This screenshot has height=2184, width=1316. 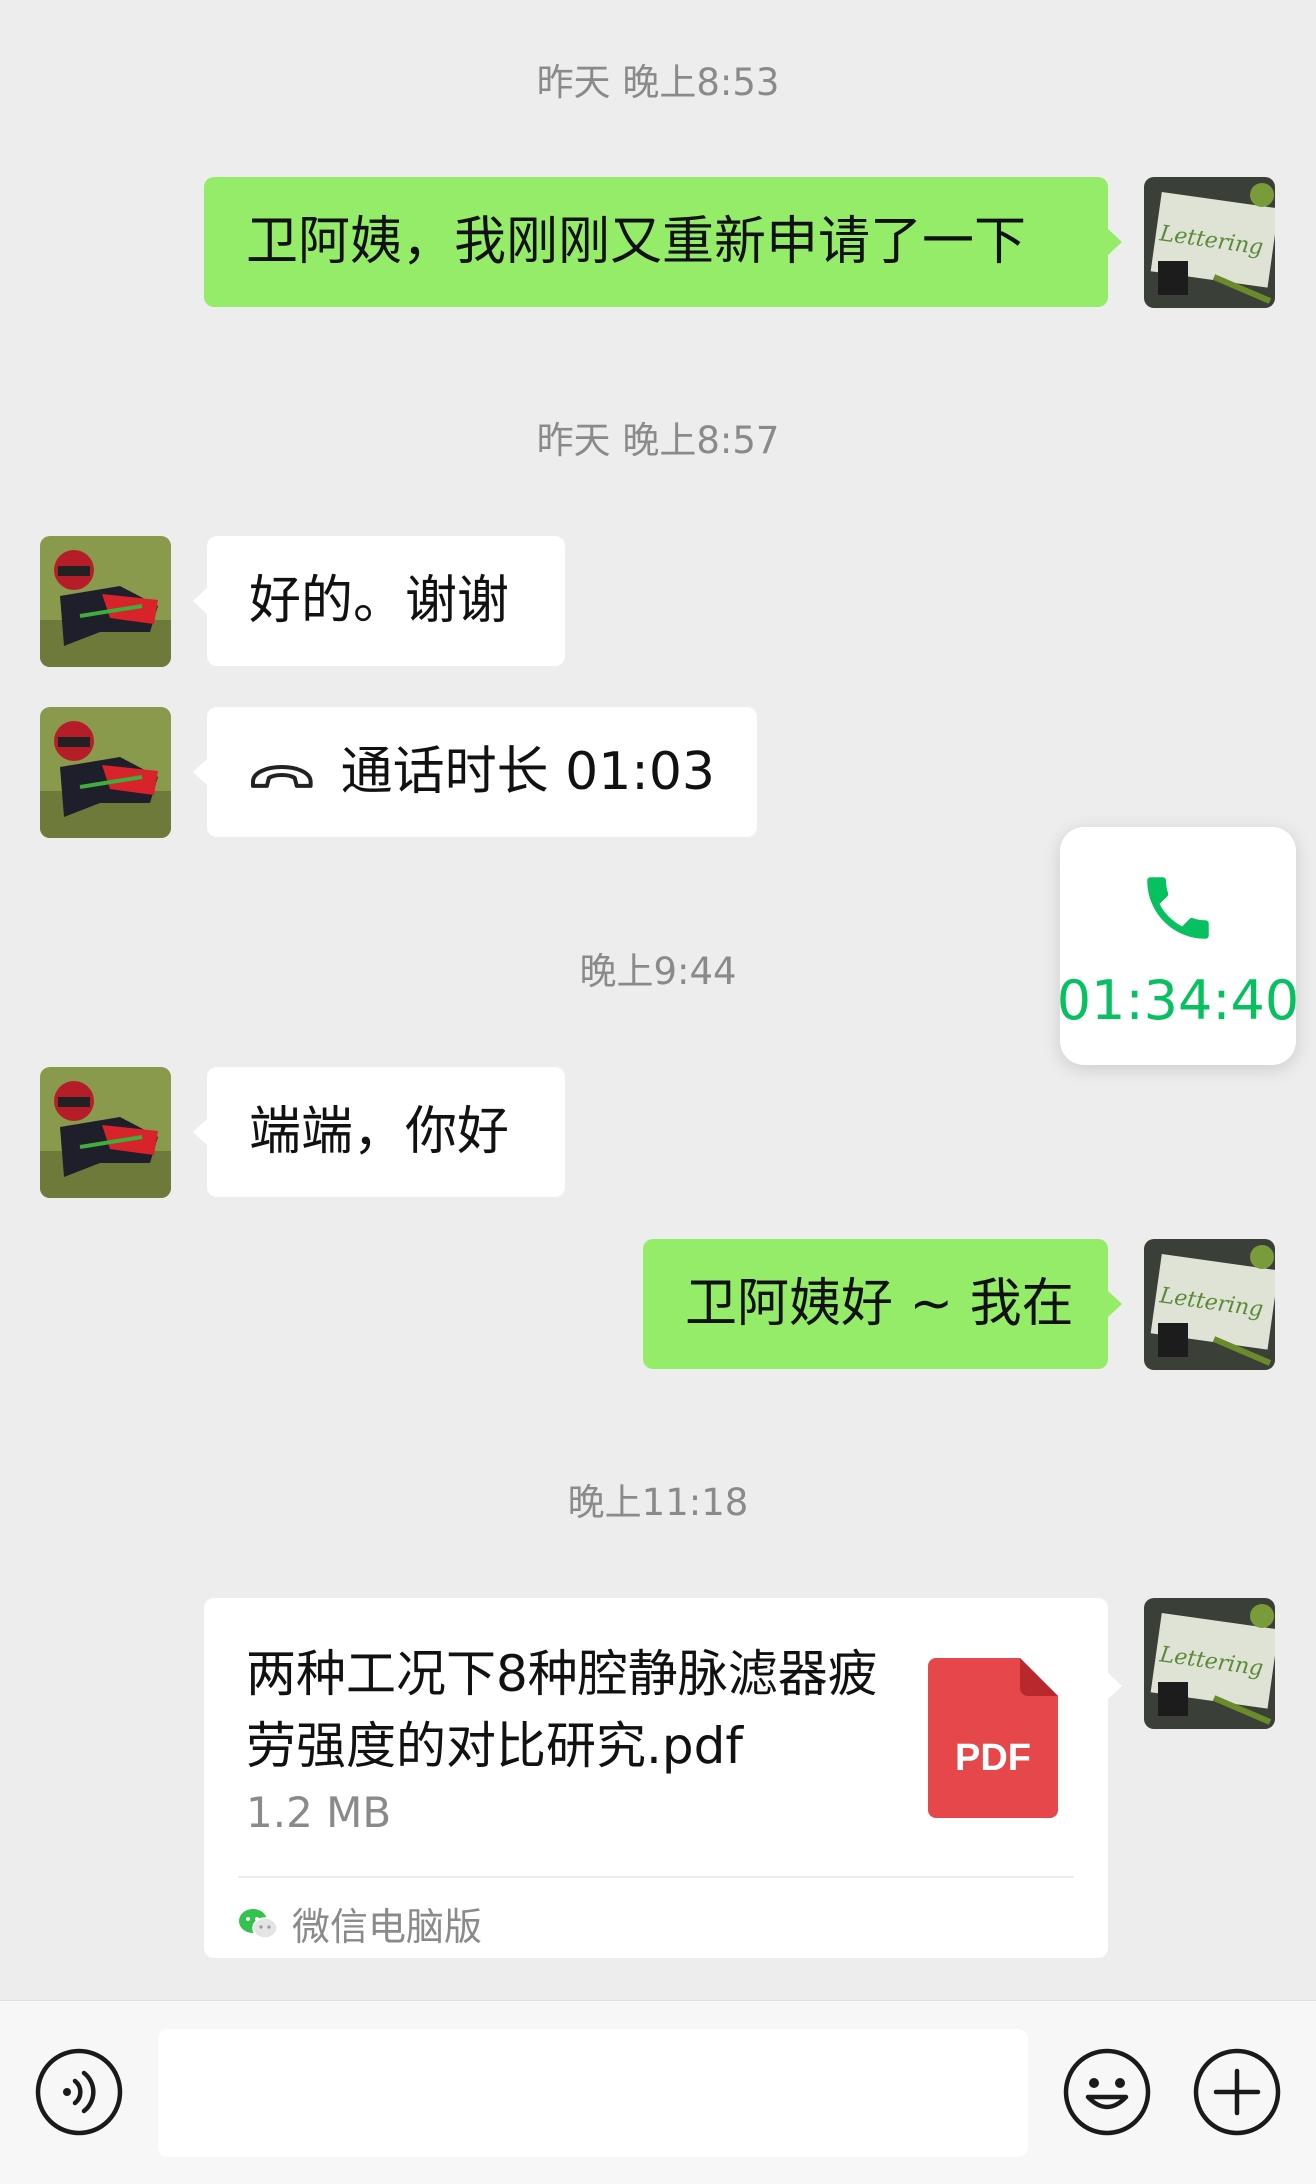 I want to click on plus-icon, so click(x=1237, y=2092).